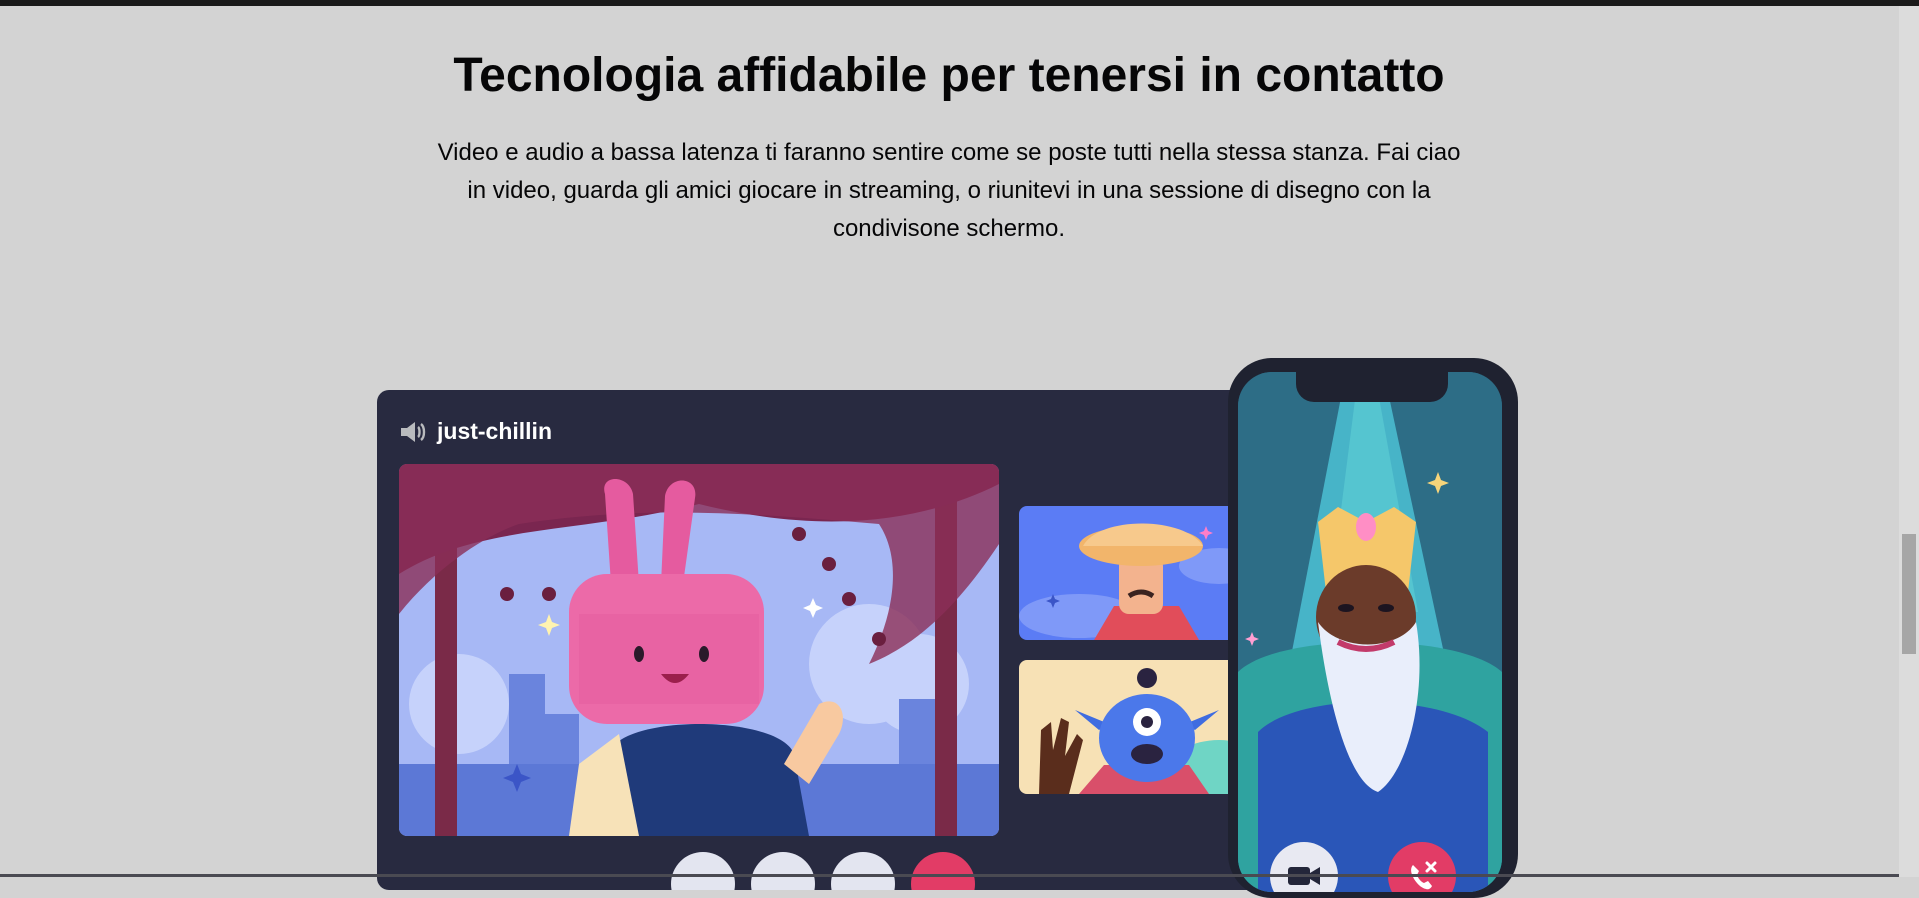 This screenshot has height=898, width=1919. I want to click on phone-notch, so click(1372, 386).